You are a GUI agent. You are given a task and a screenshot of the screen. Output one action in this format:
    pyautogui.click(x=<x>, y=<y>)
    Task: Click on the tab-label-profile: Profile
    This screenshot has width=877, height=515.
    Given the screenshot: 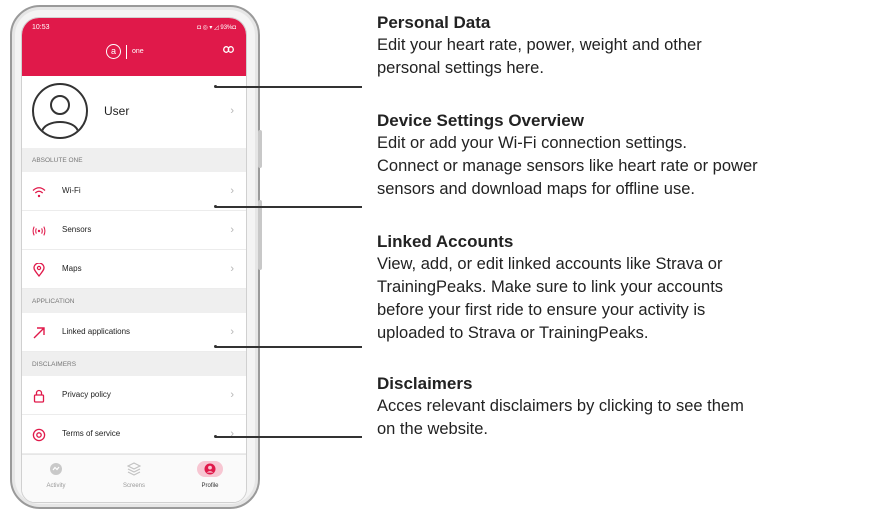 What is the action you would take?
    pyautogui.click(x=210, y=486)
    